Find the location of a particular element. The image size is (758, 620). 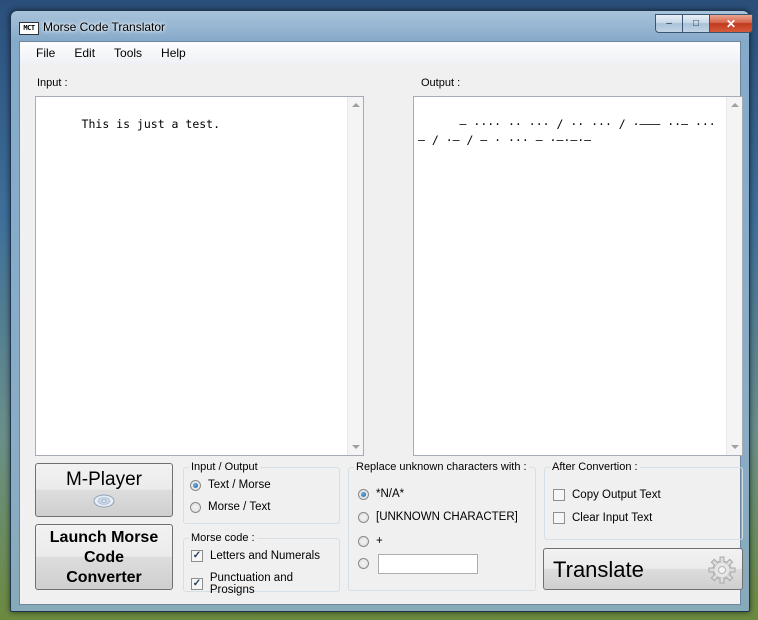

io-option-text-morse: Text / Morse is located at coordinates (230, 485).